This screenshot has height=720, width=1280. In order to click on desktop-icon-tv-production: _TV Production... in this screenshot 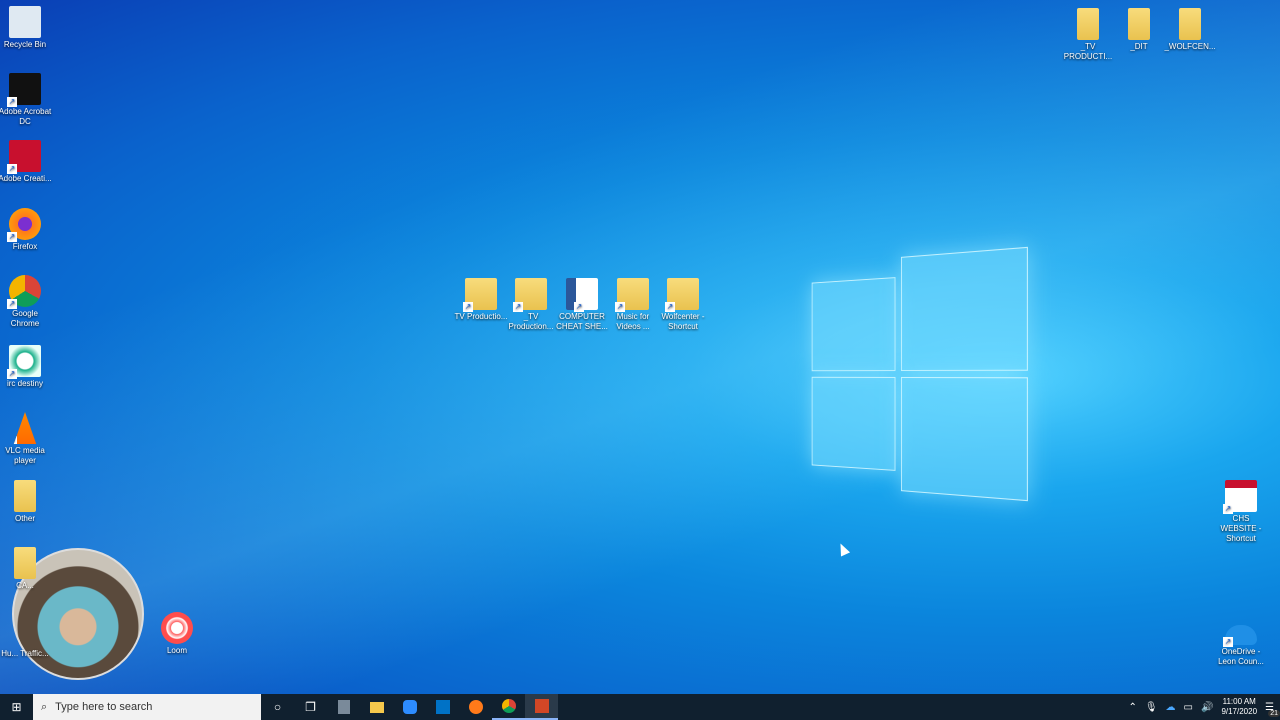, I will do `click(531, 305)`.